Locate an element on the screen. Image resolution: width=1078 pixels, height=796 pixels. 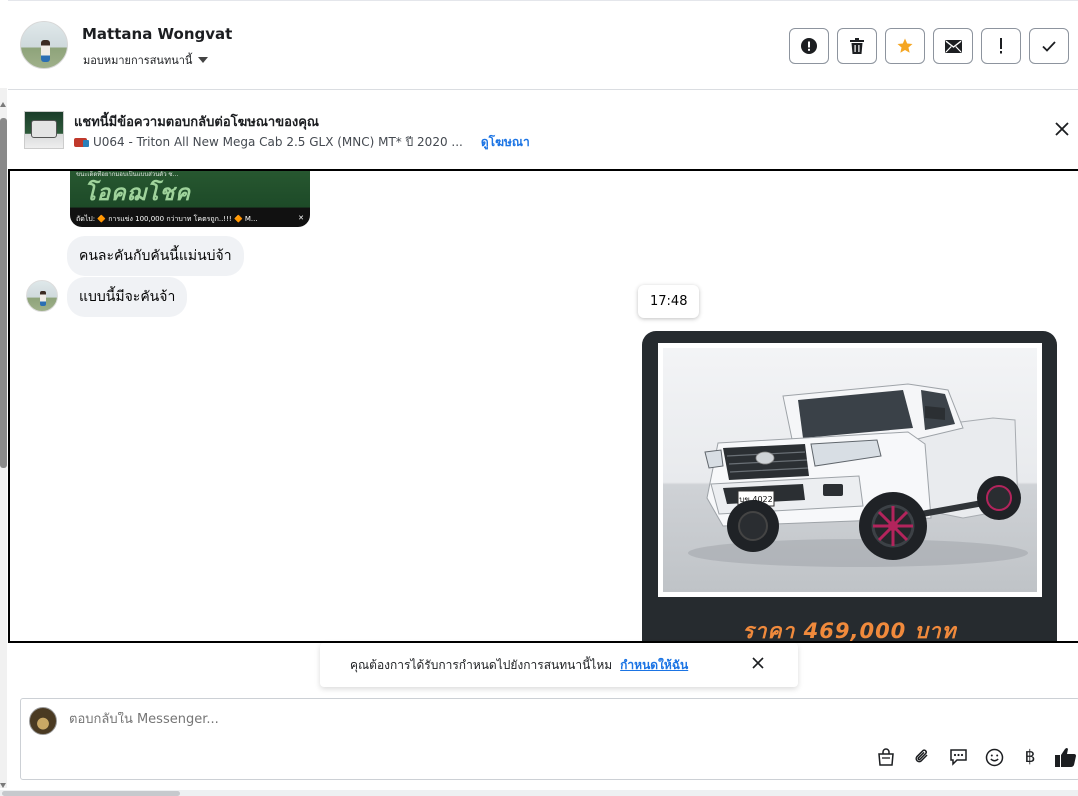
shopping-bag-icon is located at coordinates (886, 757).